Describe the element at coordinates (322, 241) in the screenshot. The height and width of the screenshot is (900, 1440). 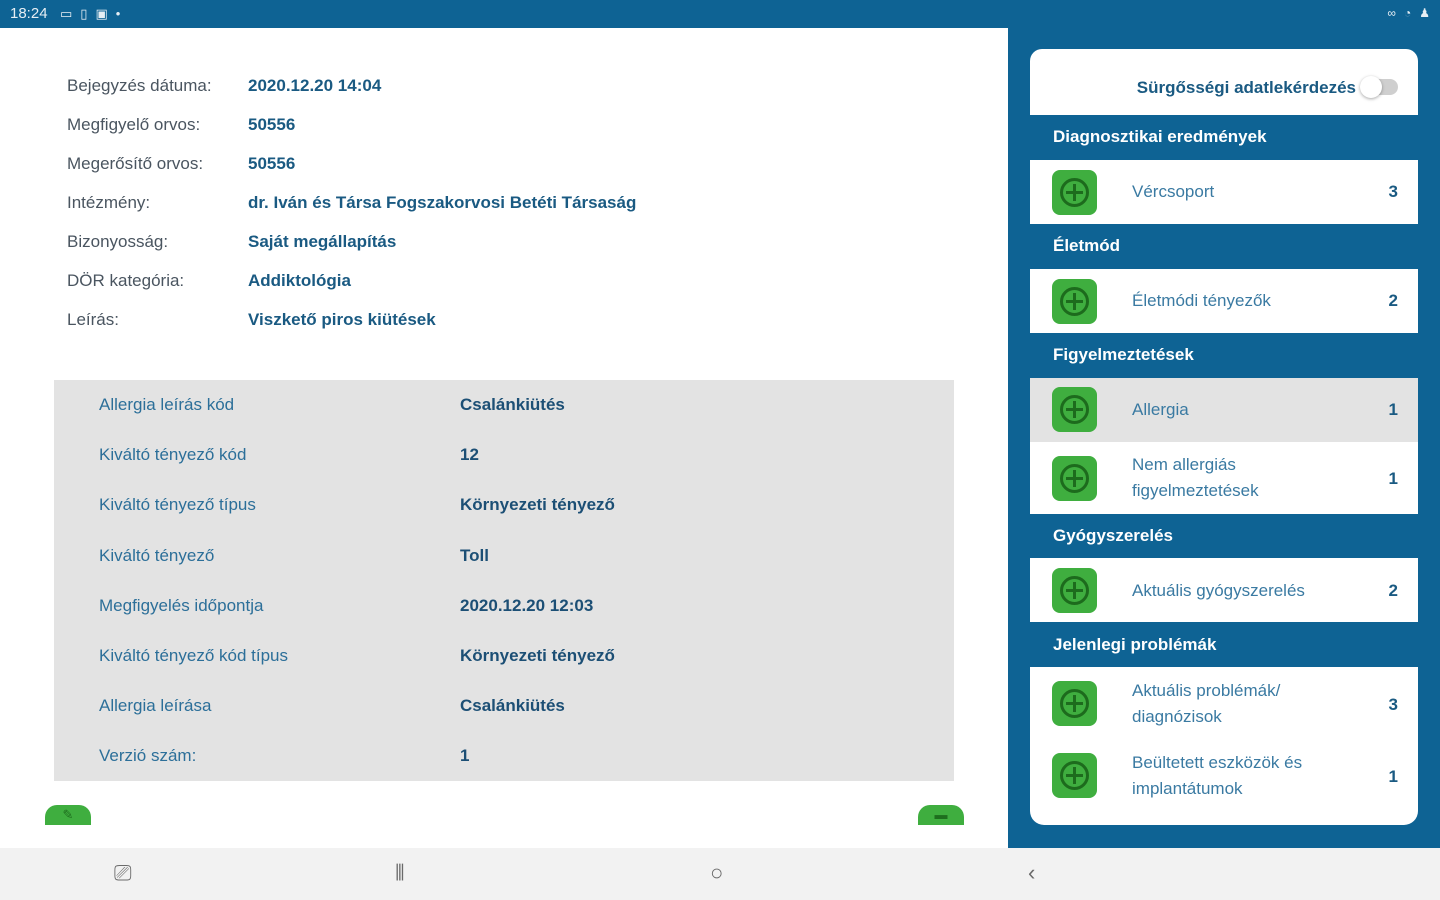
I see `info-value: Saját megállapítás` at that location.